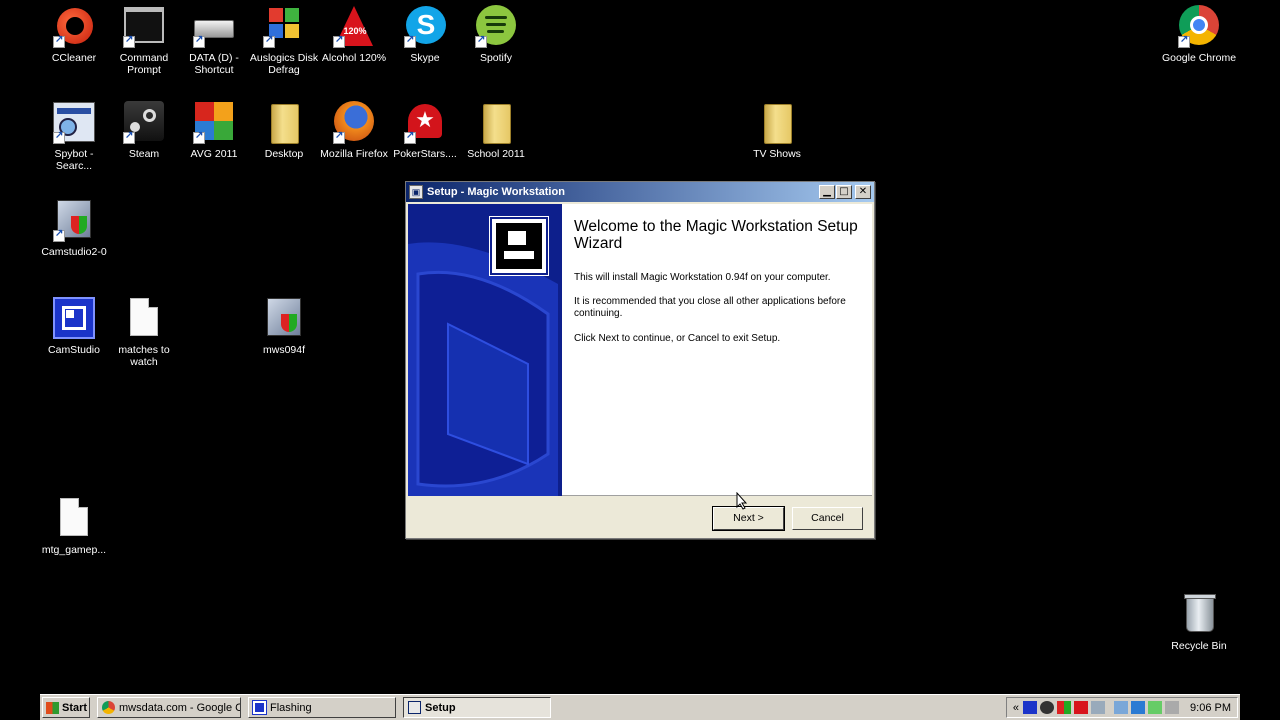  What do you see at coordinates (1030, 707) in the screenshot?
I see `camstudio-tray-icon` at bounding box center [1030, 707].